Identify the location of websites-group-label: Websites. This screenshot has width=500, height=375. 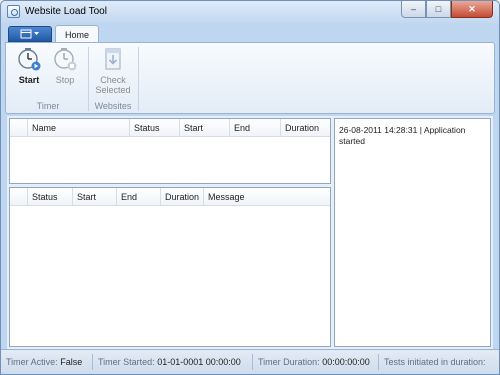
(113, 106).